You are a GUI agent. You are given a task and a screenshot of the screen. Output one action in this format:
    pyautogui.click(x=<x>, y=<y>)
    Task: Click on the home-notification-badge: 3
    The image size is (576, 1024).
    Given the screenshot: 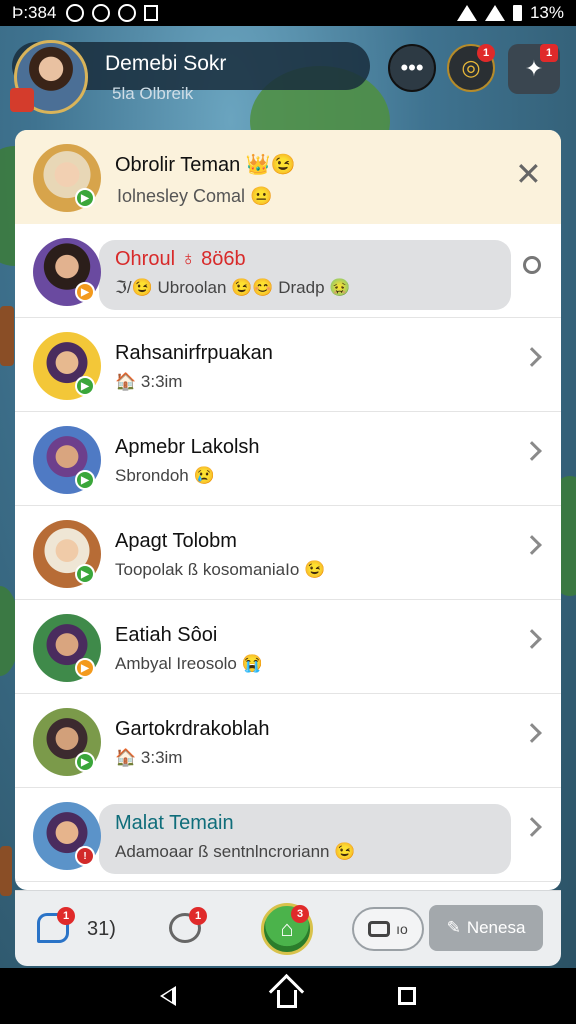 What is the action you would take?
    pyautogui.click(x=300, y=914)
    